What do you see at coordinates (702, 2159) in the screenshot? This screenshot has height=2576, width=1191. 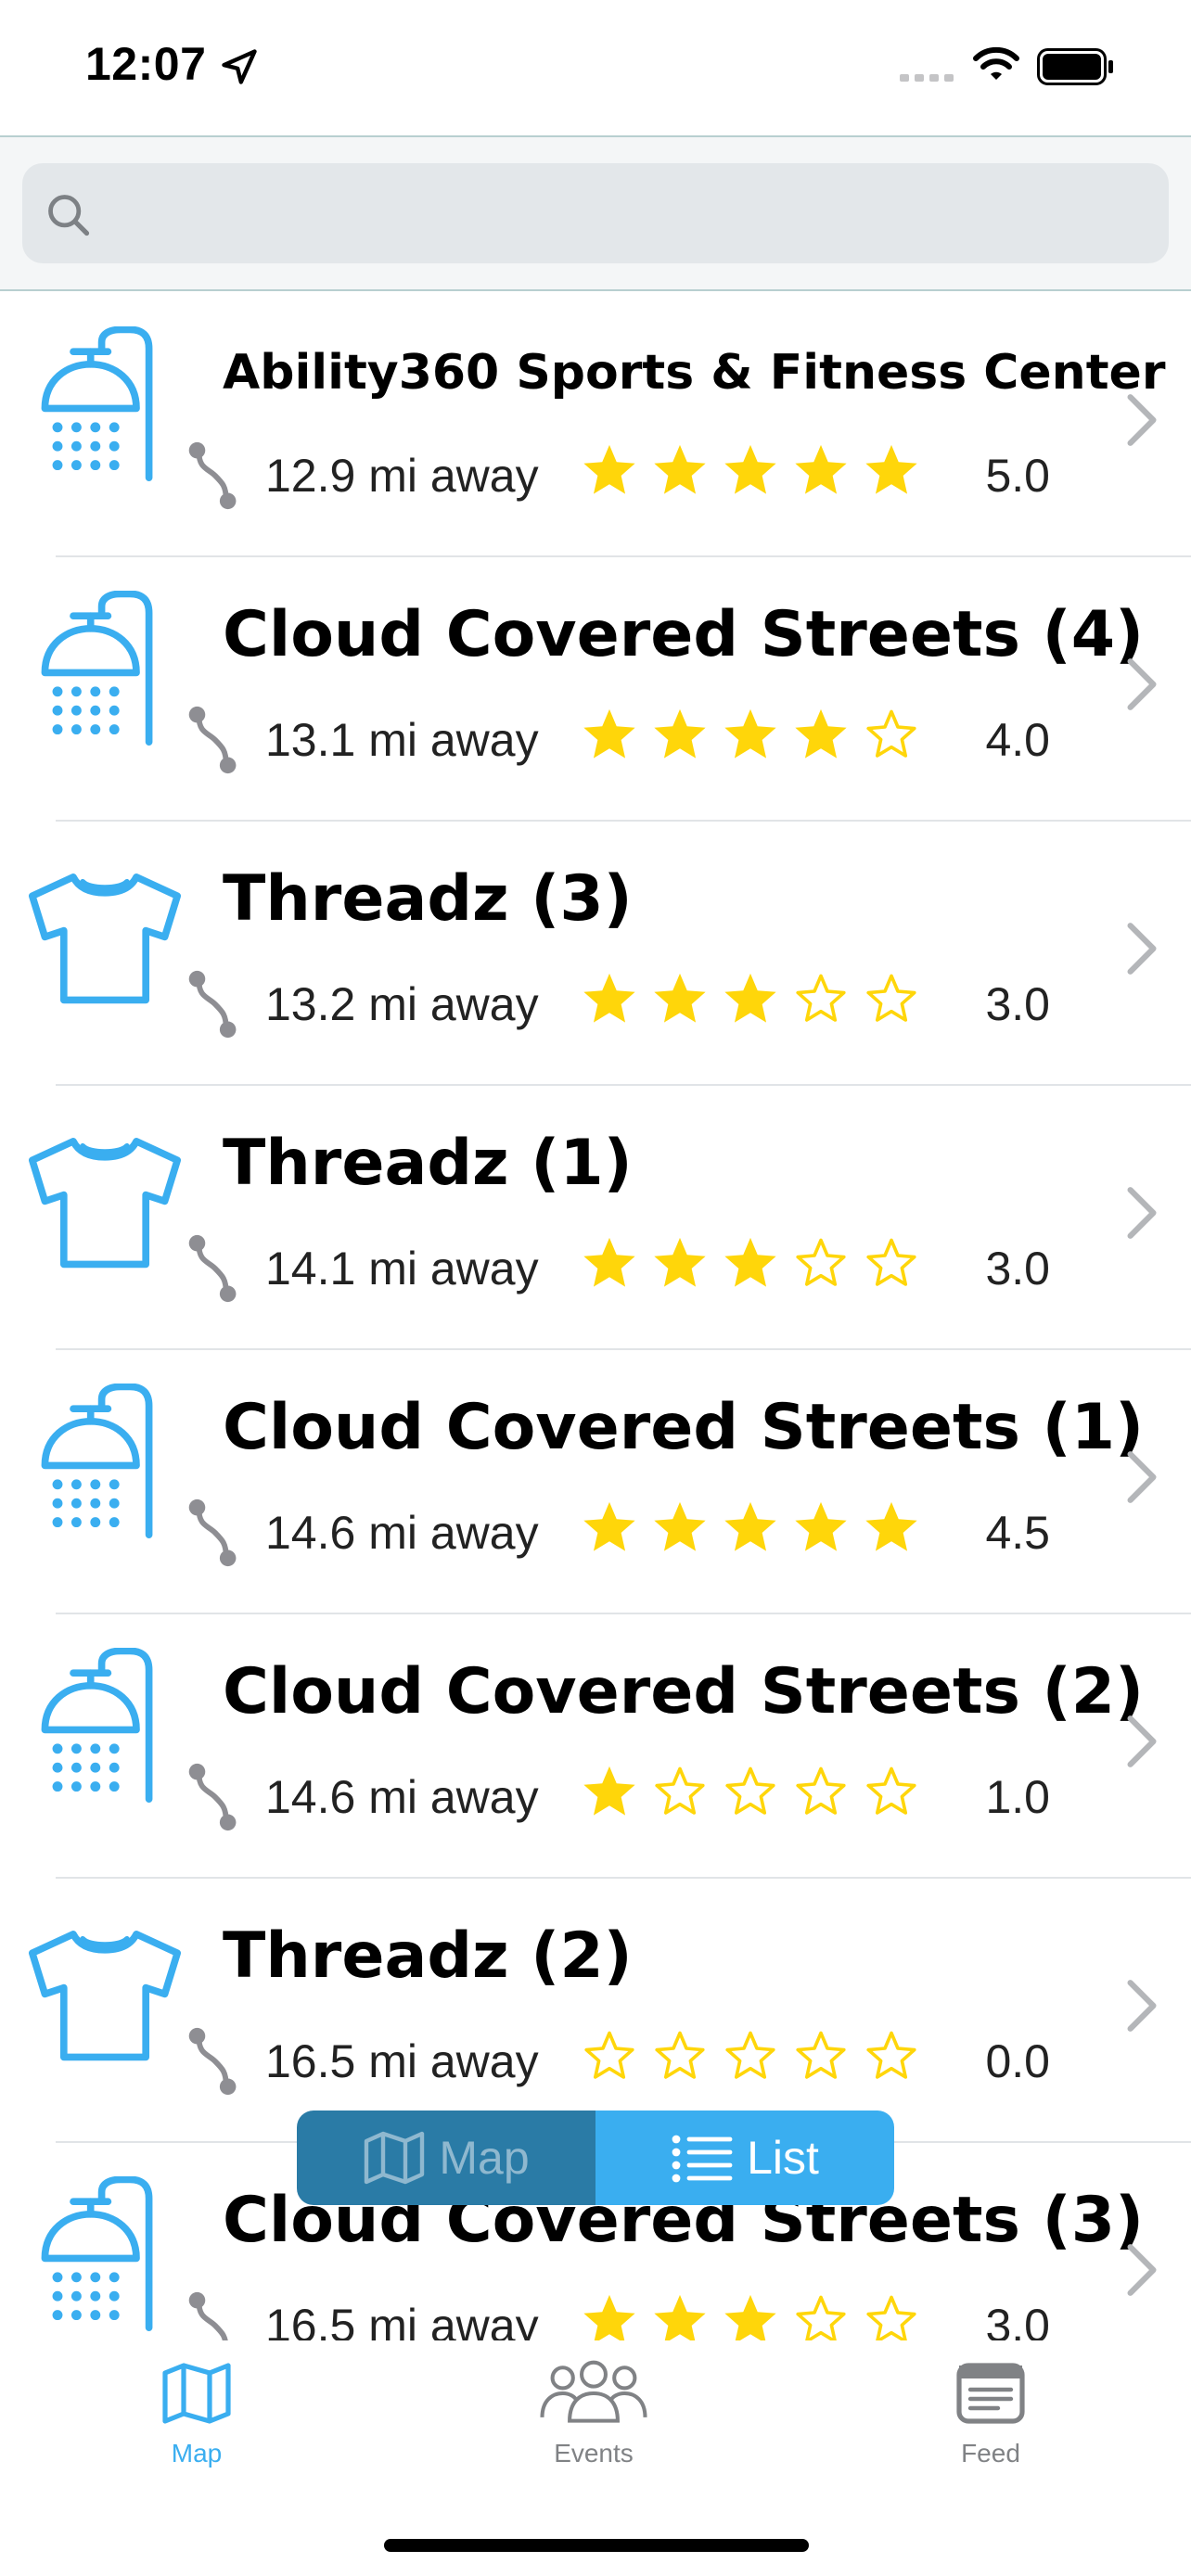 I see `list-icon` at bounding box center [702, 2159].